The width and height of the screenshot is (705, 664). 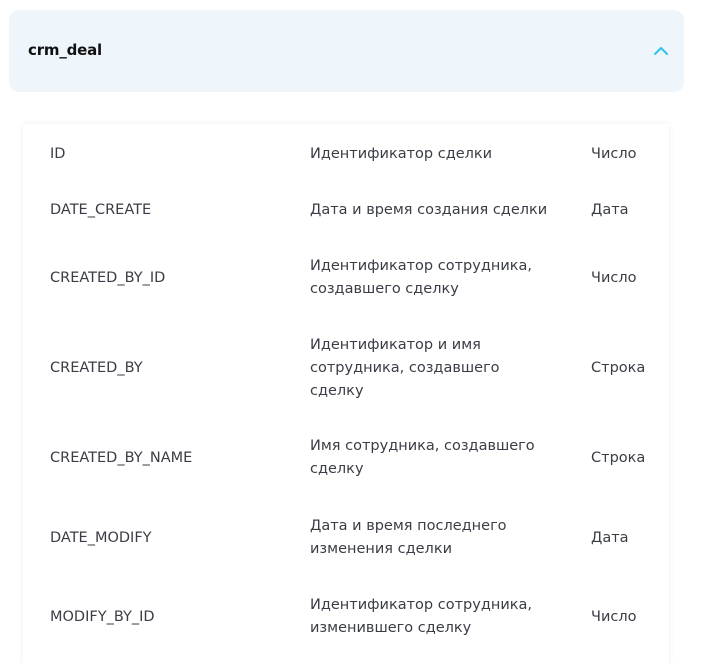 What do you see at coordinates (422, 457) in the screenshot?
I see `field-description: Имя сотрудника, создавшего сделку` at bounding box center [422, 457].